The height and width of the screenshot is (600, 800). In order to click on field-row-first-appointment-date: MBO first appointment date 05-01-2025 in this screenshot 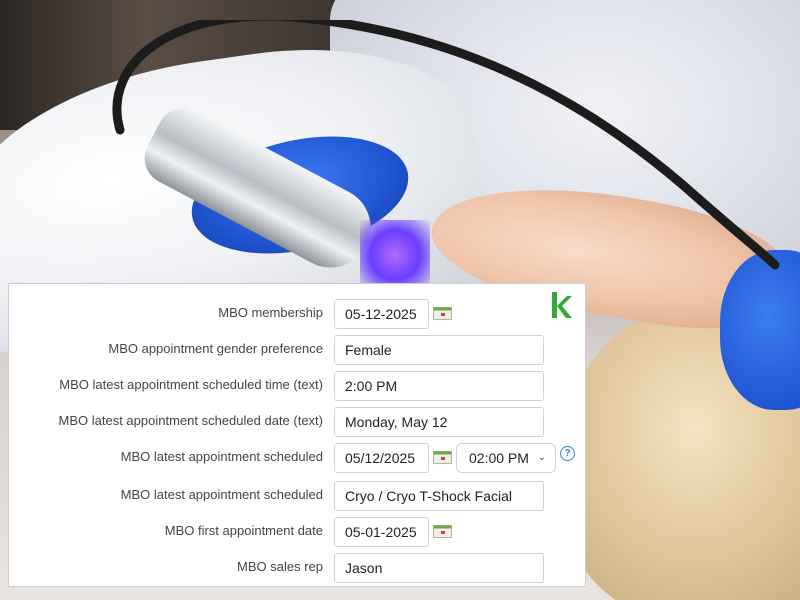, I will do `click(298, 532)`.